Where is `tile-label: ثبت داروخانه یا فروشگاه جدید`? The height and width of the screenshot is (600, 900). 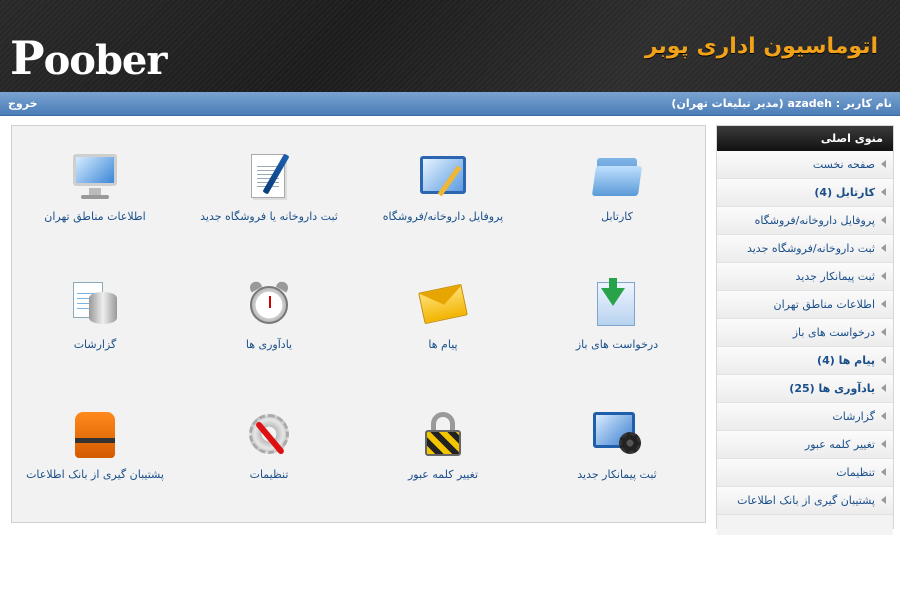 tile-label: ثبت داروخانه یا فروشگاه جدید is located at coordinates (269, 216).